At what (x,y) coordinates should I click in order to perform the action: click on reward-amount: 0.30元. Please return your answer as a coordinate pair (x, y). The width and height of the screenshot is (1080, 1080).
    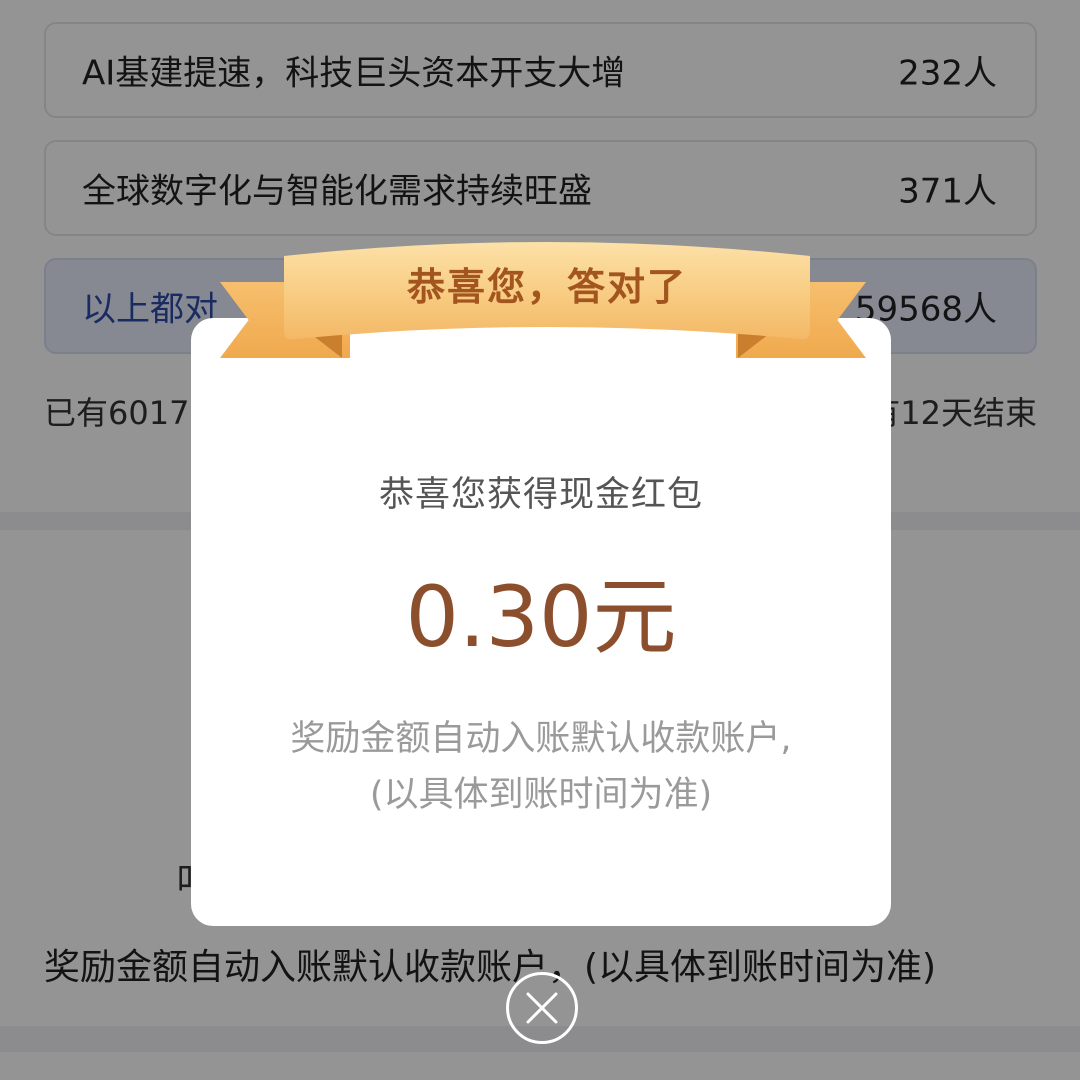
    Looking at the image, I should click on (541, 617).